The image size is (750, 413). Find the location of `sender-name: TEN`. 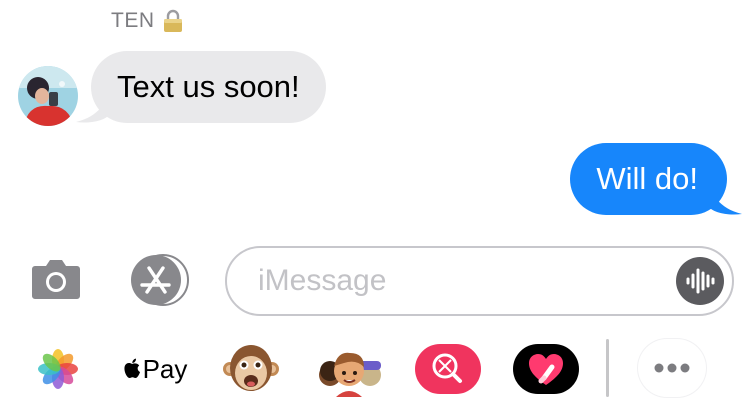

sender-name: TEN is located at coordinates (133, 20).